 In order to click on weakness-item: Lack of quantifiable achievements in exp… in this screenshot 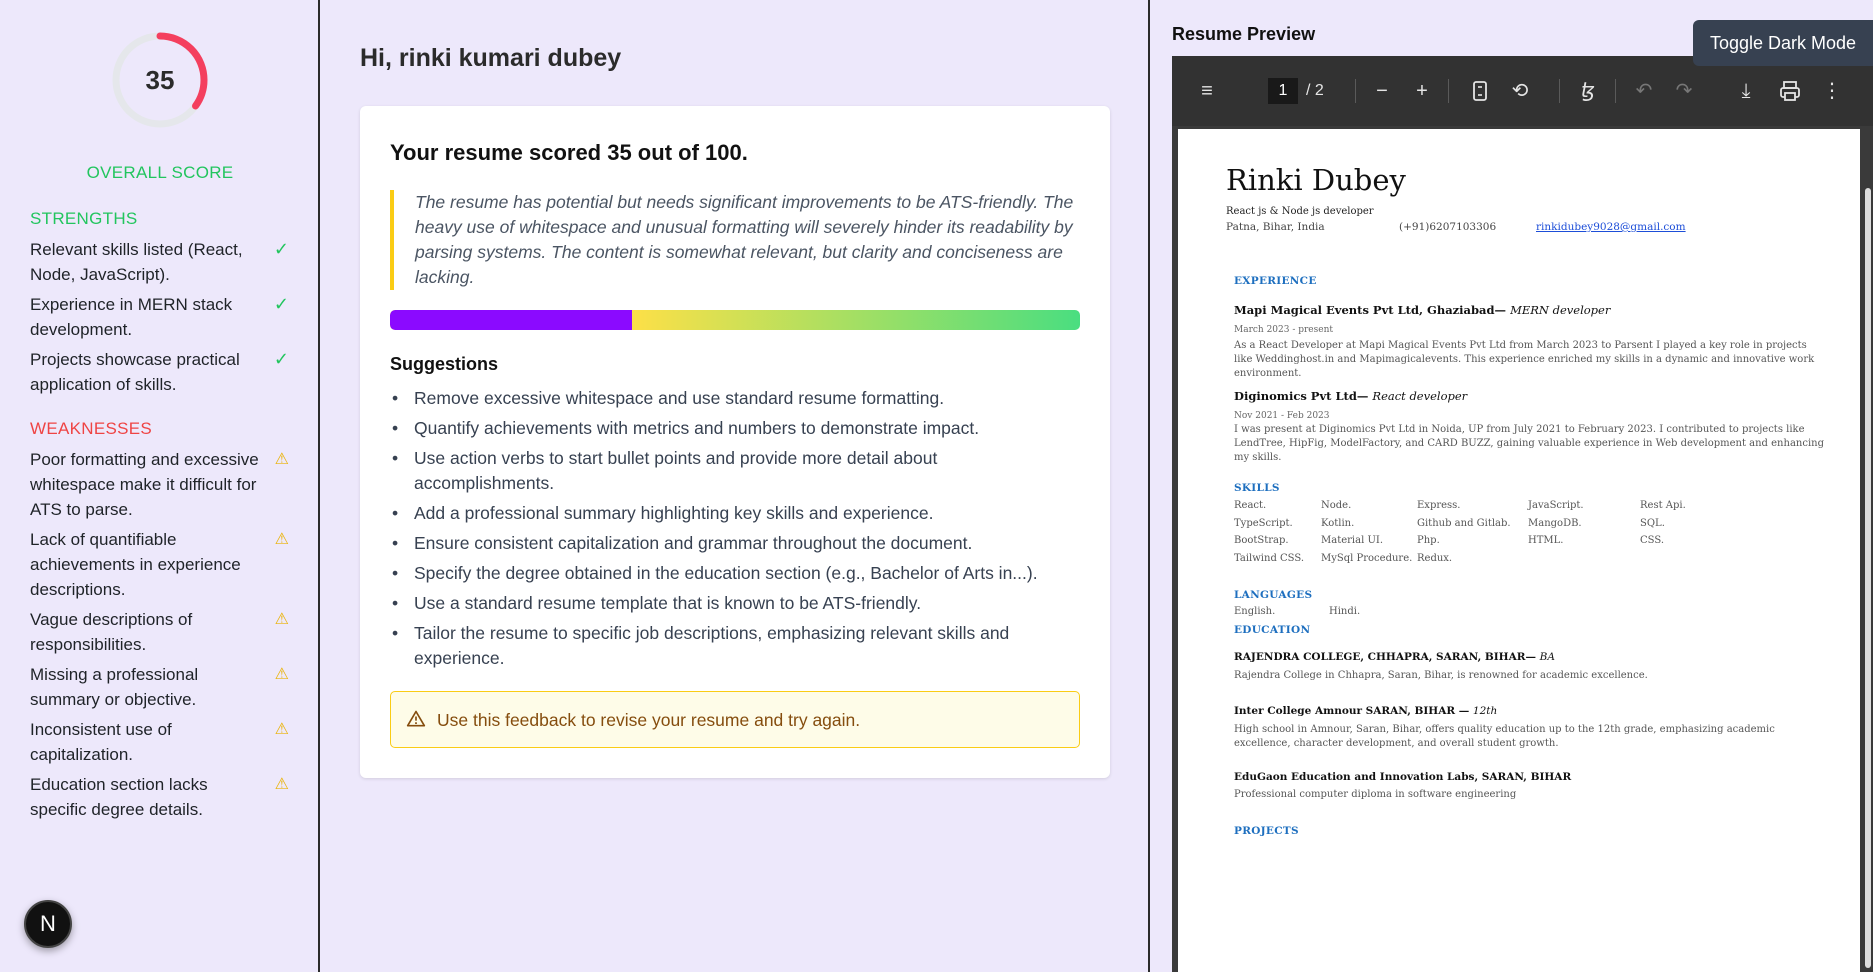, I will do `click(162, 564)`.